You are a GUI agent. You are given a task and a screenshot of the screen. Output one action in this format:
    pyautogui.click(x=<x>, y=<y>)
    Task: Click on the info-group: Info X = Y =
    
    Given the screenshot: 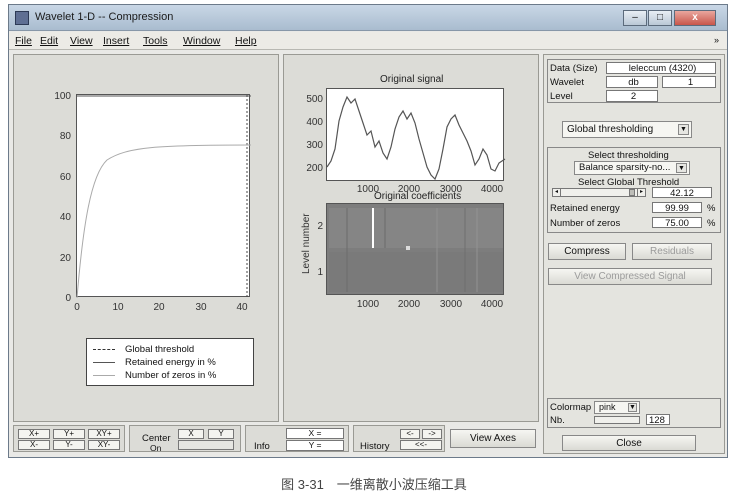 What is the action you would take?
    pyautogui.click(x=297, y=438)
    